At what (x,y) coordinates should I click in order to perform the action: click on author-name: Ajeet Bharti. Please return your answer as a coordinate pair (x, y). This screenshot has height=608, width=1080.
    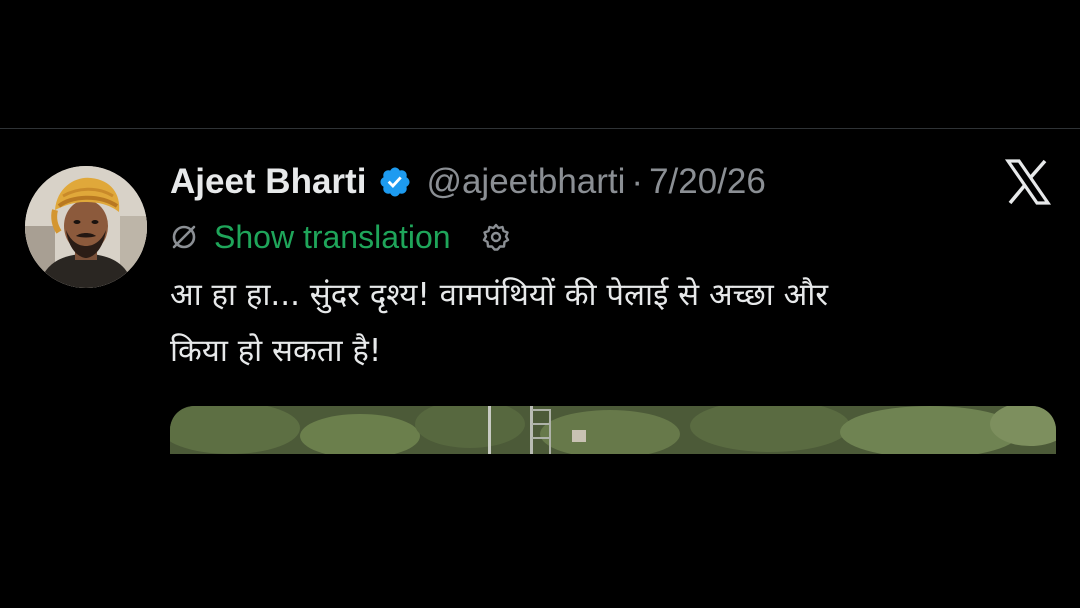
    Looking at the image, I should click on (268, 182).